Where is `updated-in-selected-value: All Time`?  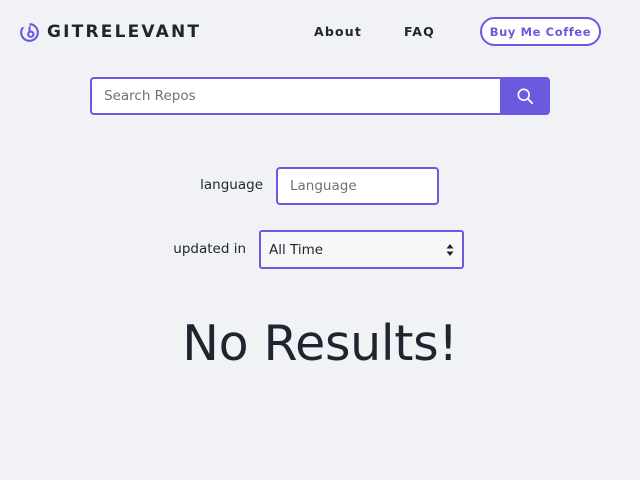 updated-in-selected-value: All Time is located at coordinates (296, 249).